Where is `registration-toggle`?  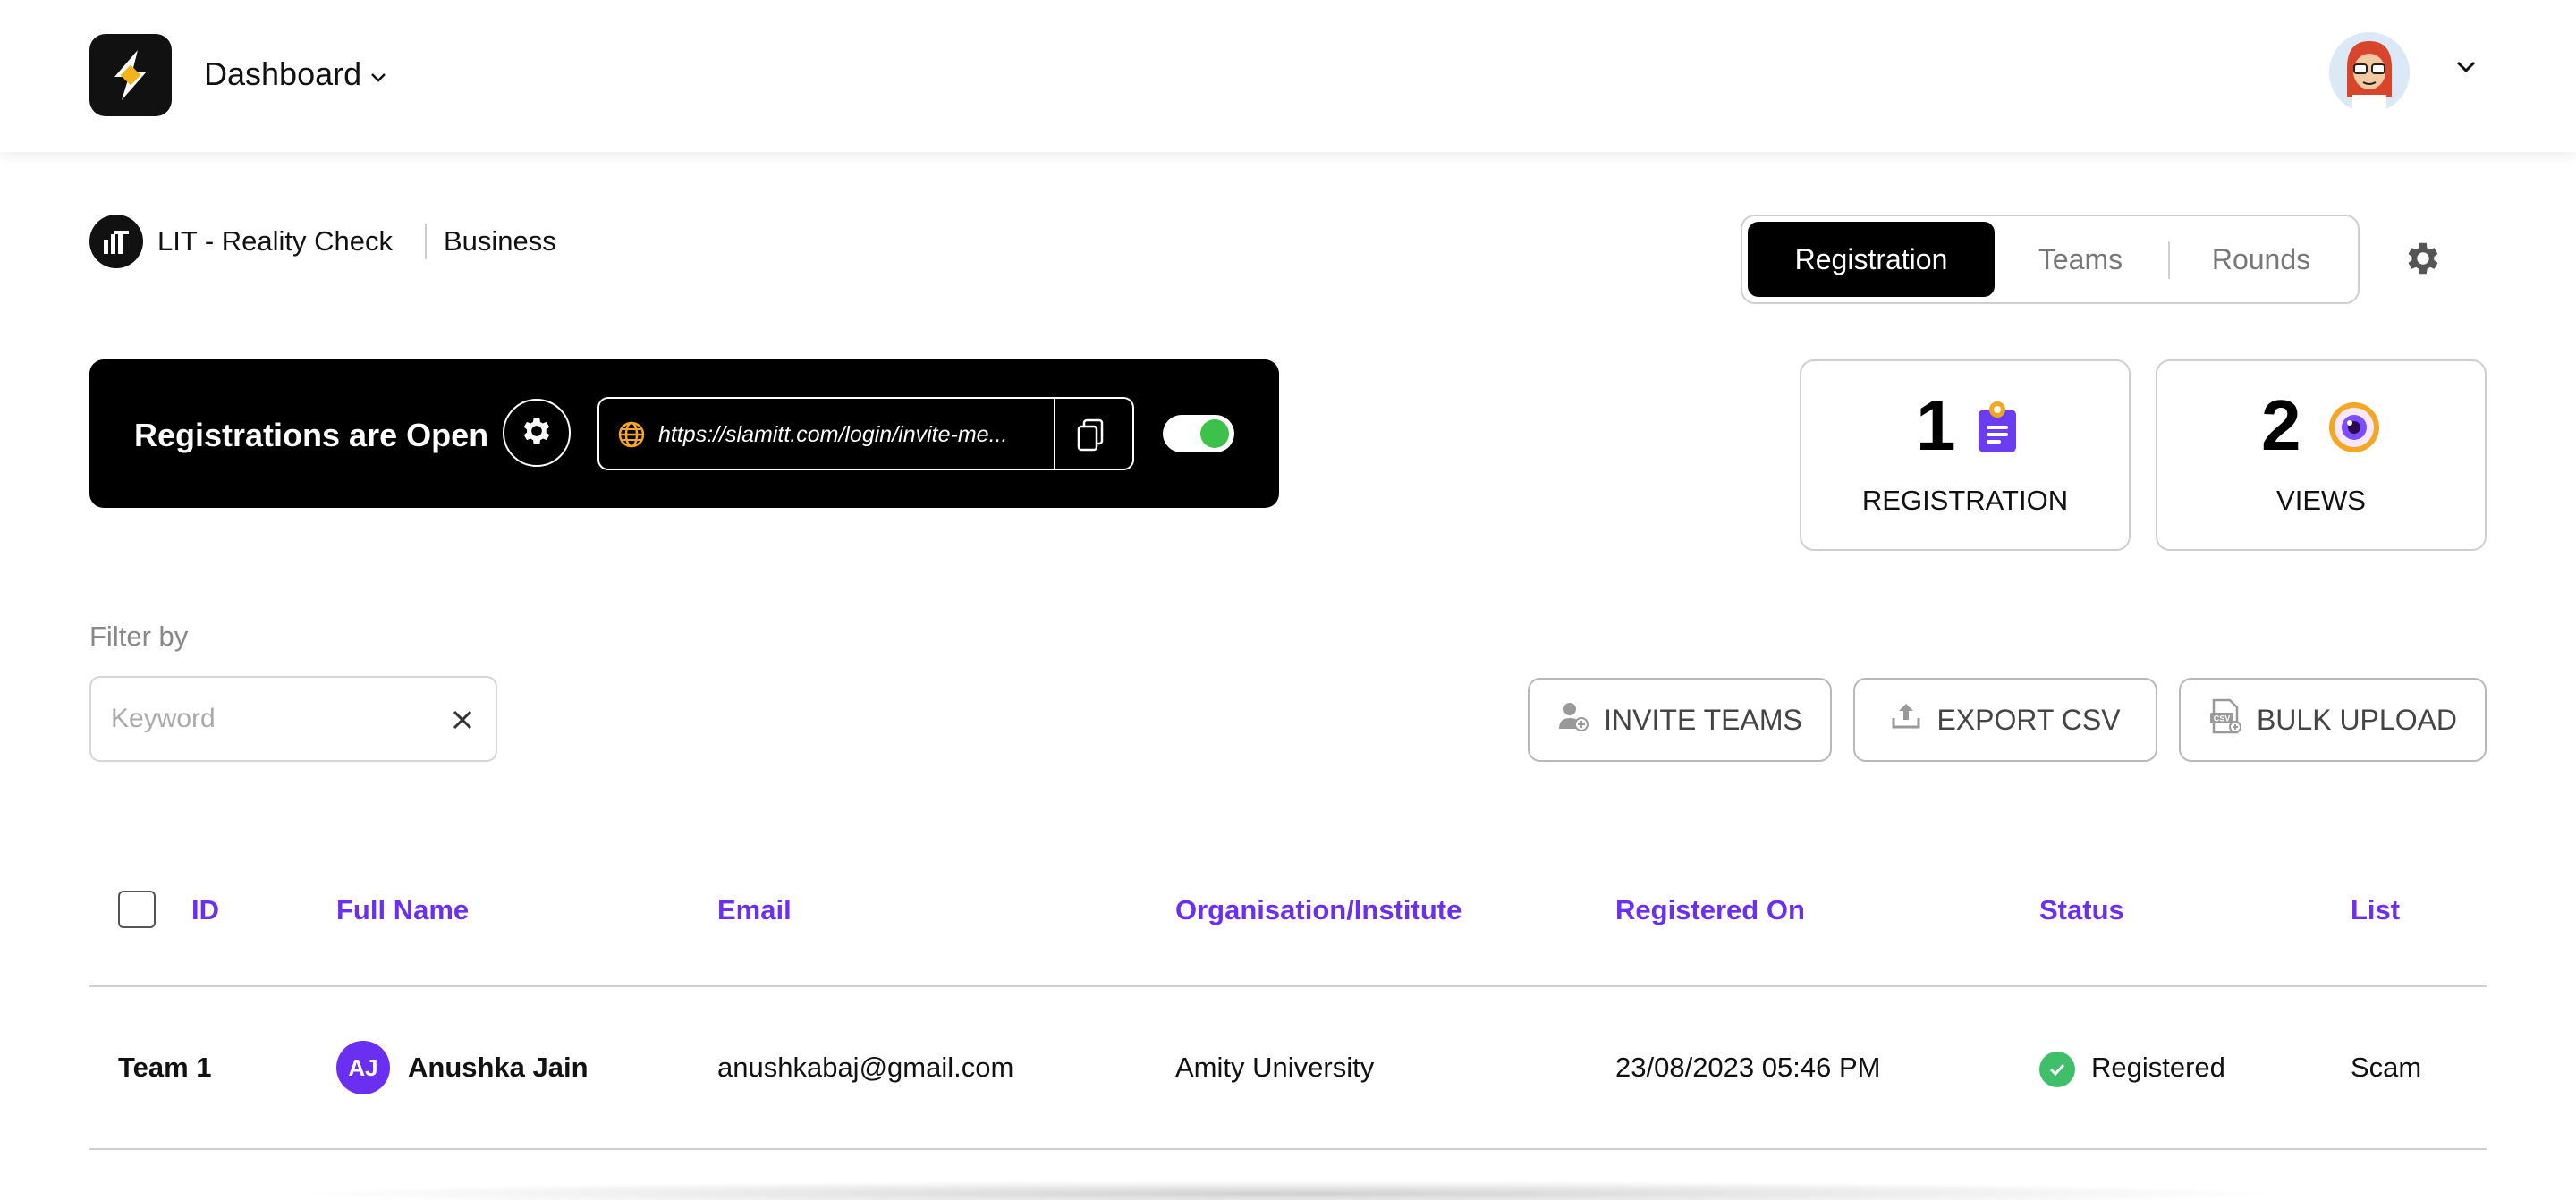
registration-toggle is located at coordinates (1198, 434).